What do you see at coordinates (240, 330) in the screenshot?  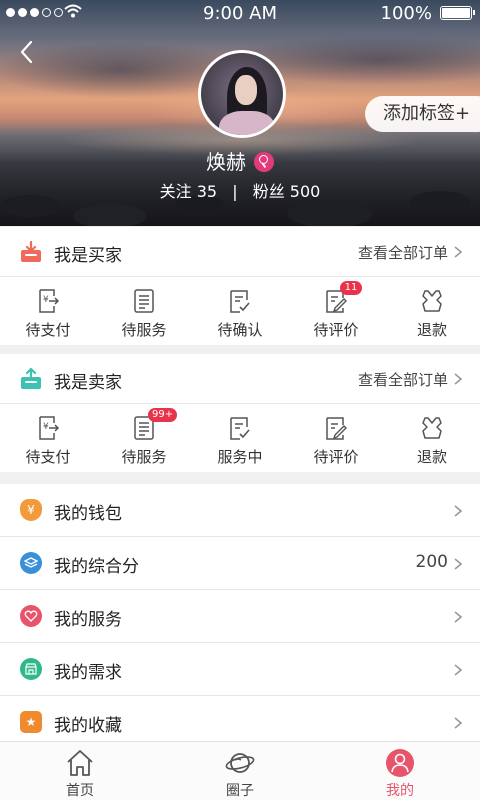 I see `buyer-item-label: 待确认` at bounding box center [240, 330].